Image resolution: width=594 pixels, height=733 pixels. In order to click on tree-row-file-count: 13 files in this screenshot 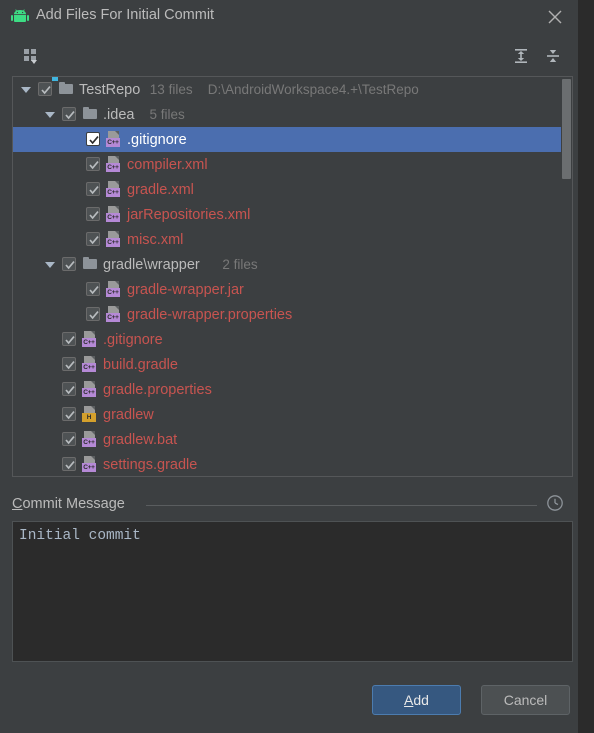, I will do `click(171, 89)`.